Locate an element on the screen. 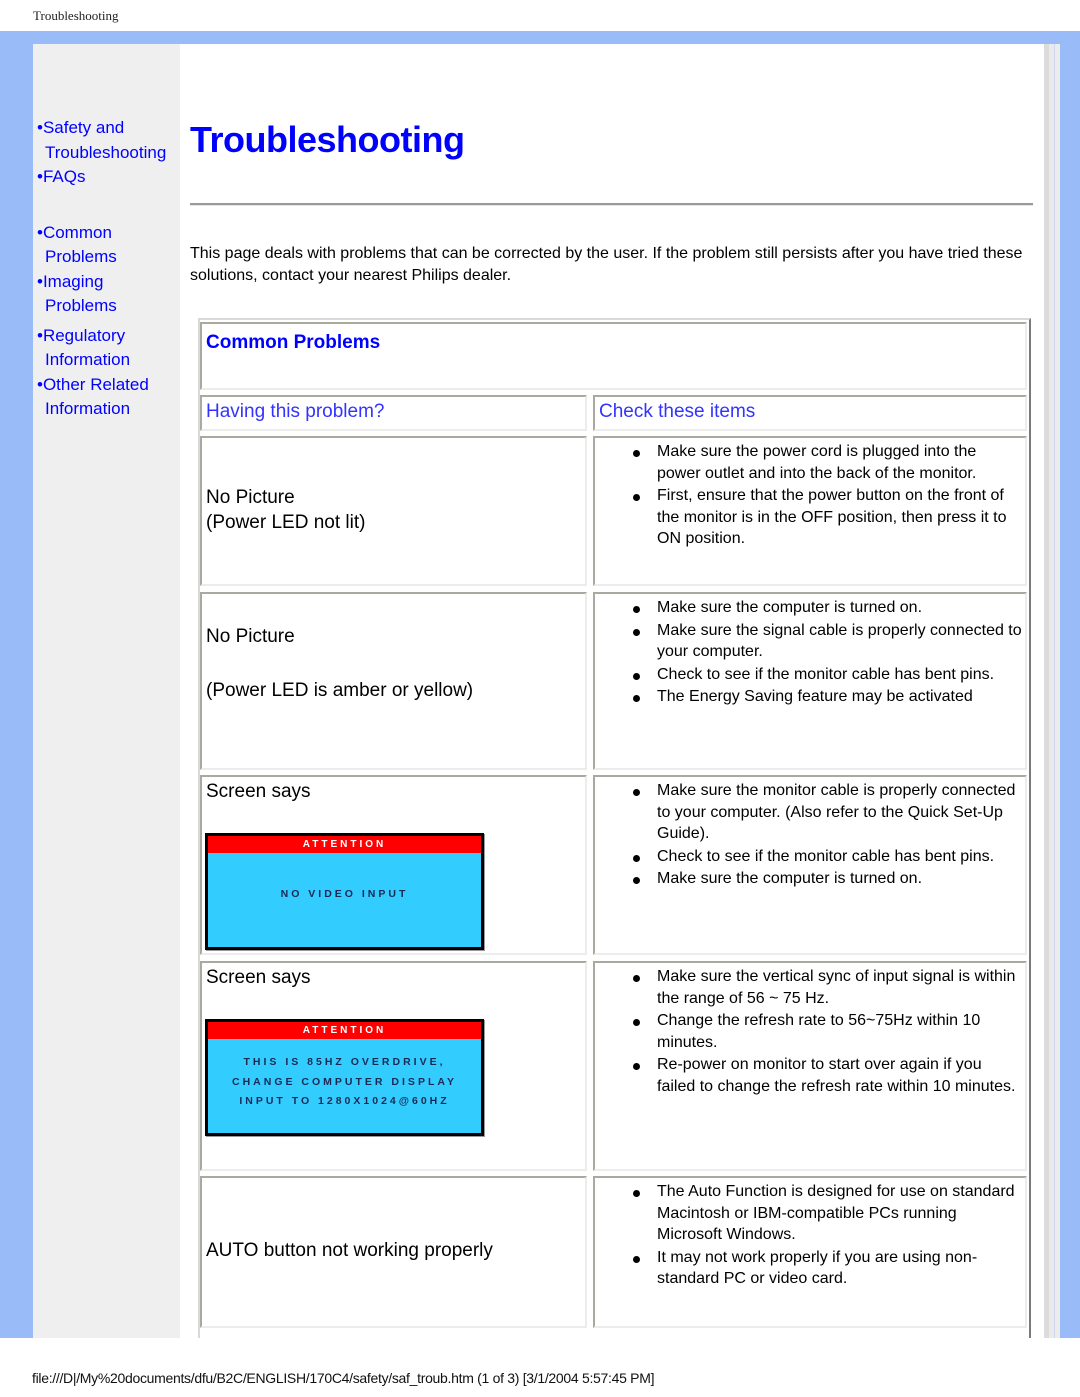  nav-group: •Common Problems •Imaging Problems is located at coordinates (101, 270).